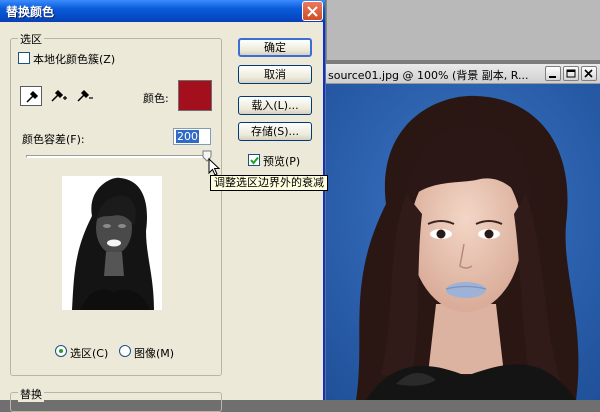 The width and height of the screenshot is (600, 412). What do you see at coordinates (463, 30) in the screenshot?
I see `app-workspace-top` at bounding box center [463, 30].